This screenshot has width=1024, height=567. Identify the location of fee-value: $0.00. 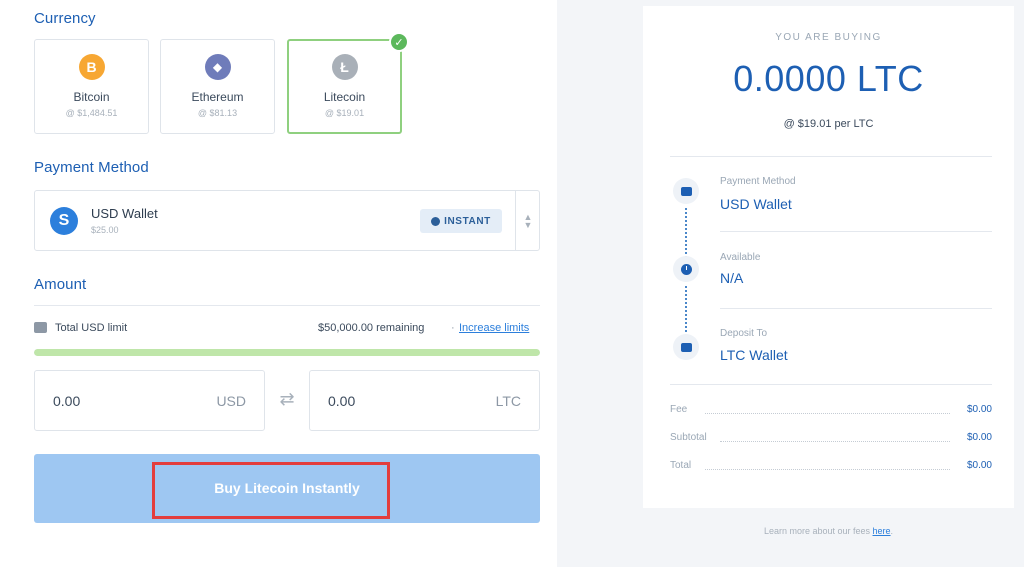
(979, 409).